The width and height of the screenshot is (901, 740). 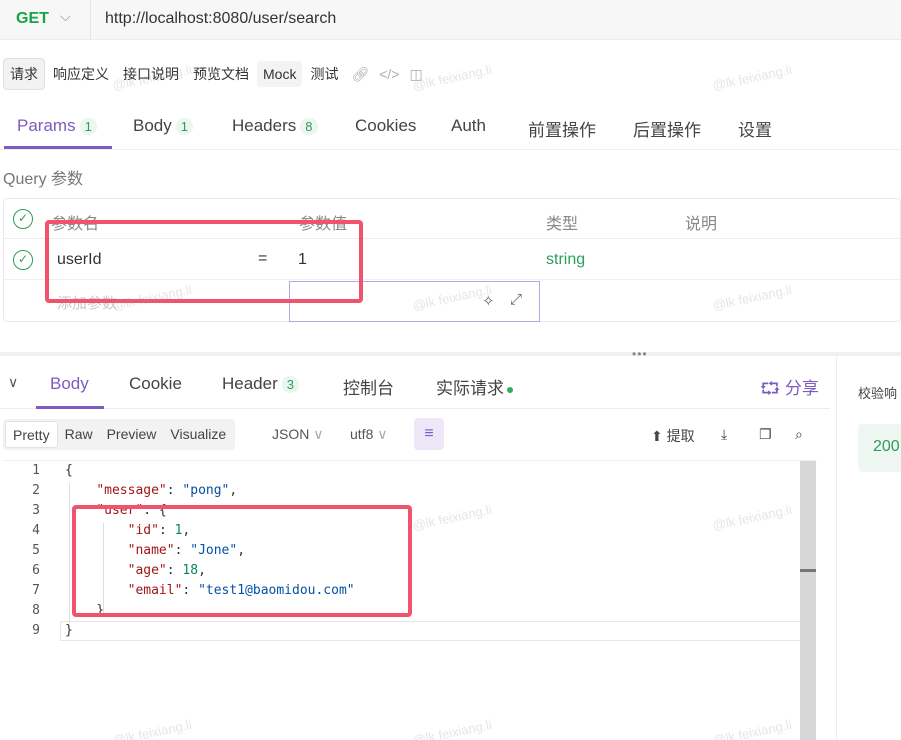 I want to click on line-number: 3, so click(x=36, y=510).